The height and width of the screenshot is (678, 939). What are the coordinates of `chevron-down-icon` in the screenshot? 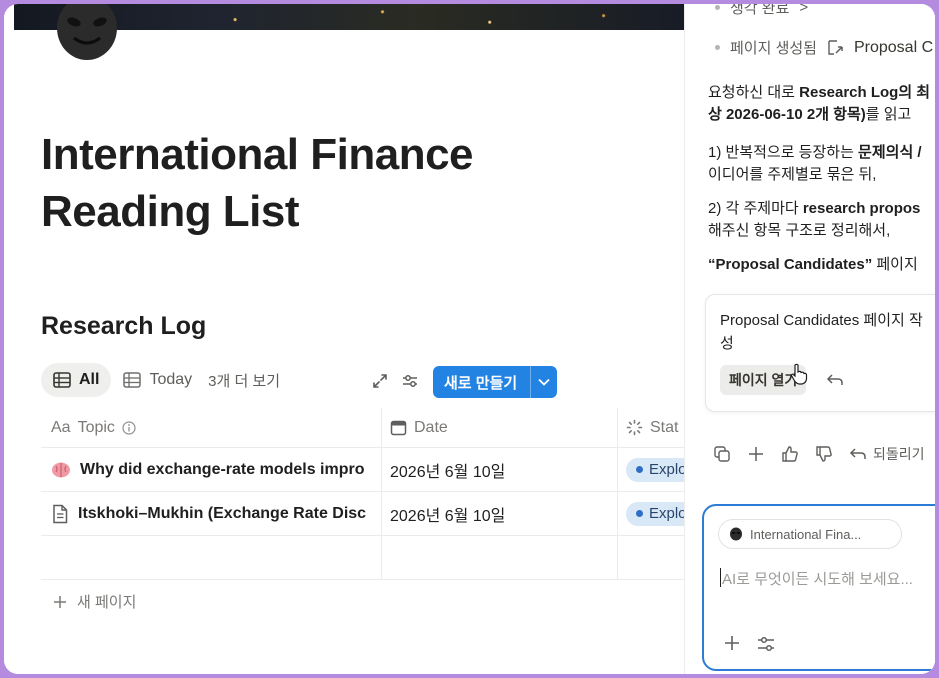 It's located at (544, 382).